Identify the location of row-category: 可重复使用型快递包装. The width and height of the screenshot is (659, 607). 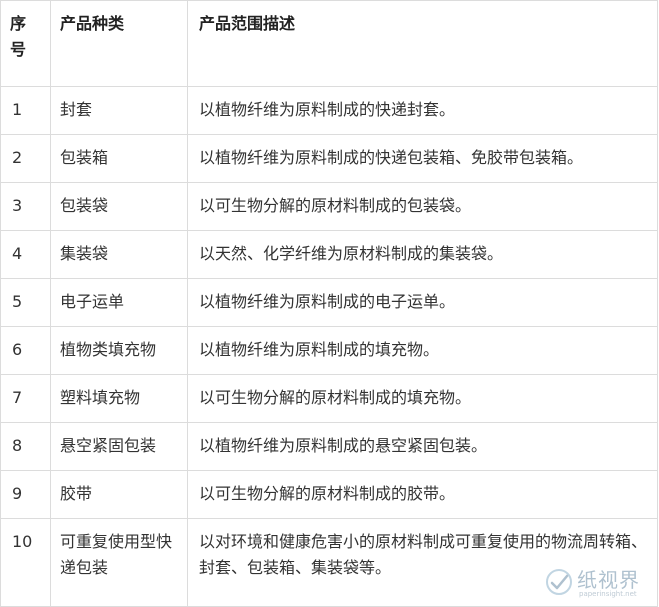
(119, 562).